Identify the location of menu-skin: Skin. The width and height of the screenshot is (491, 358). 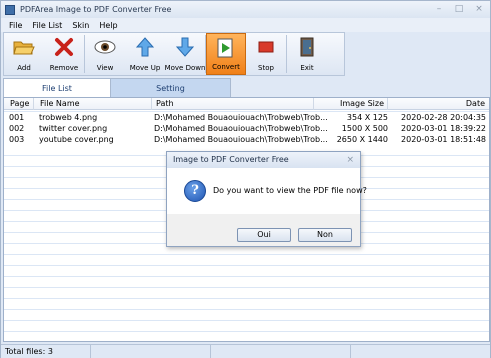
(80, 25).